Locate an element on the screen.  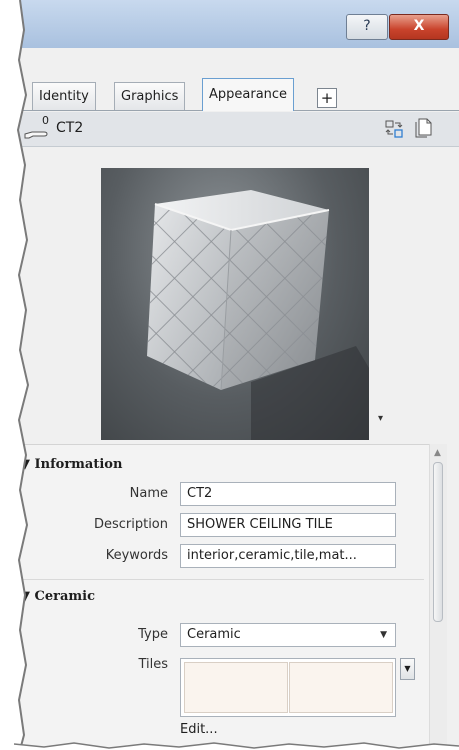
name-field: CT2 is located at coordinates (288, 494).